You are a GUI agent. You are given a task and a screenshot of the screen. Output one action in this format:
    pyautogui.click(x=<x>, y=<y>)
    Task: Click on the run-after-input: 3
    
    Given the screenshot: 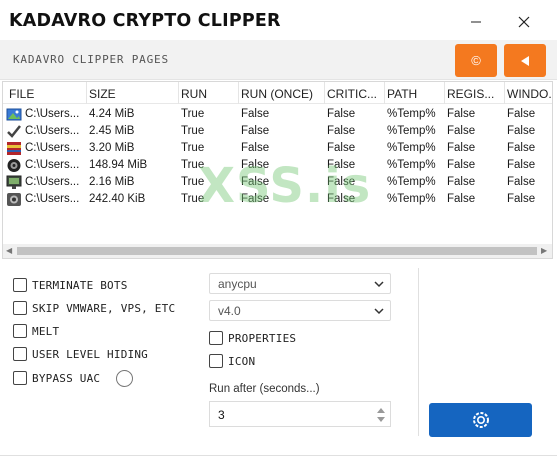 What is the action you would take?
    pyautogui.click(x=300, y=414)
    